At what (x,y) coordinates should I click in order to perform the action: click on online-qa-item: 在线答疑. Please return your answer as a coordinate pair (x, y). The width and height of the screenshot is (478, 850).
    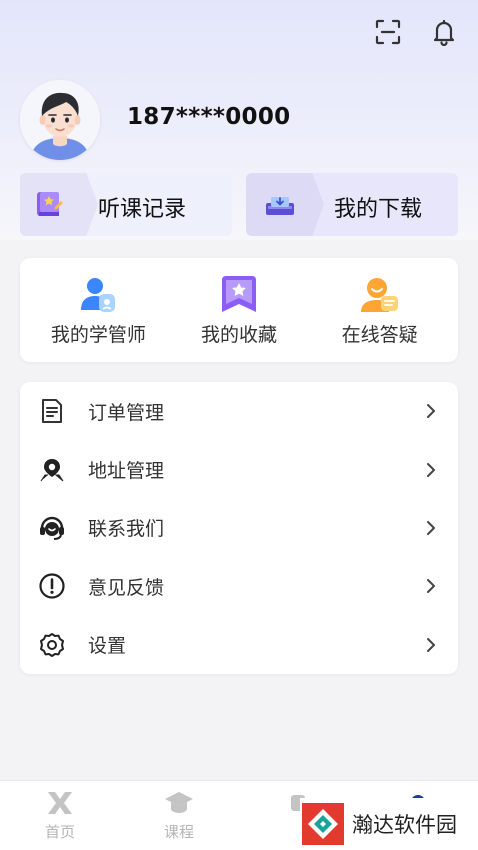
    Looking at the image, I should click on (380, 310).